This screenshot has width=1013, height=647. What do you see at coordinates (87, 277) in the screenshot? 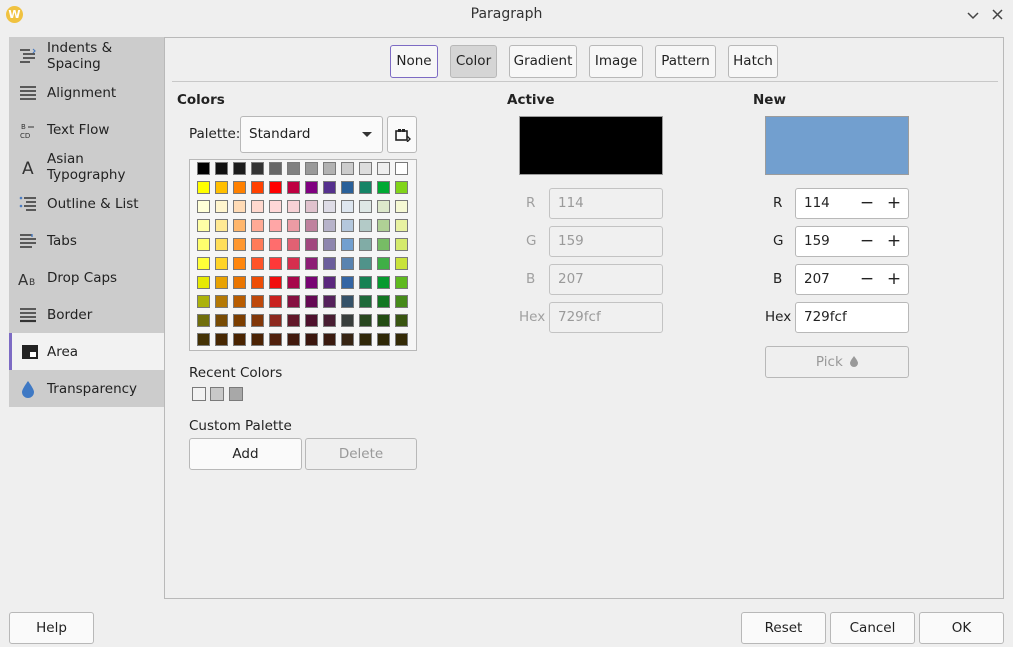
I see `sidebar-item-drop-caps: AB Drop Caps` at bounding box center [87, 277].